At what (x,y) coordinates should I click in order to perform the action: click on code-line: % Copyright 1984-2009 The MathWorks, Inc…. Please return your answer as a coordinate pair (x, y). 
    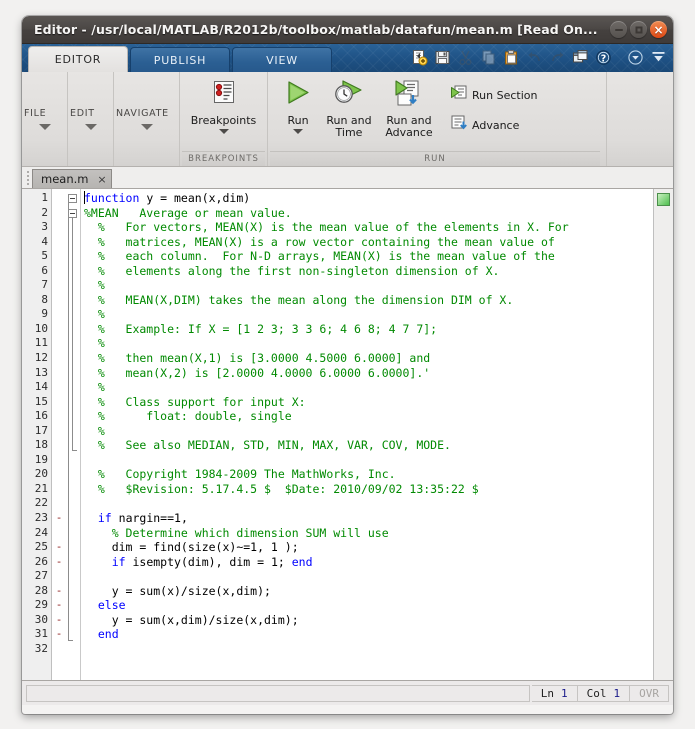
    Looking at the image, I should click on (367, 474).